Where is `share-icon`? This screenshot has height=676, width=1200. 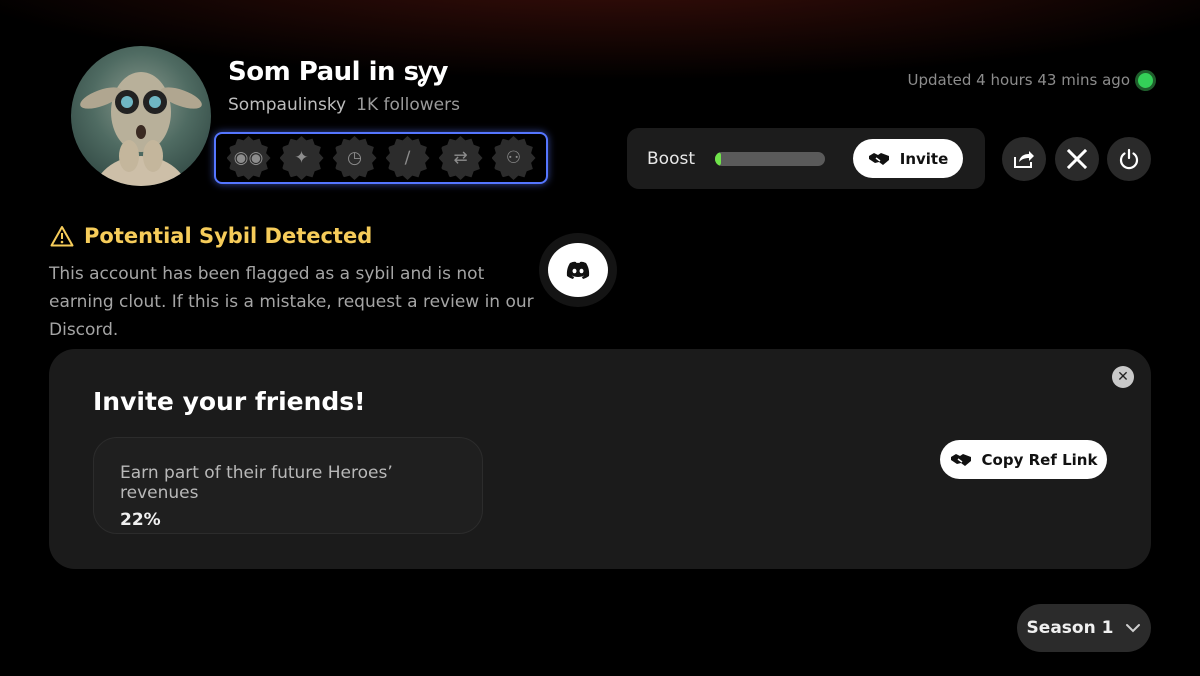 share-icon is located at coordinates (1024, 159).